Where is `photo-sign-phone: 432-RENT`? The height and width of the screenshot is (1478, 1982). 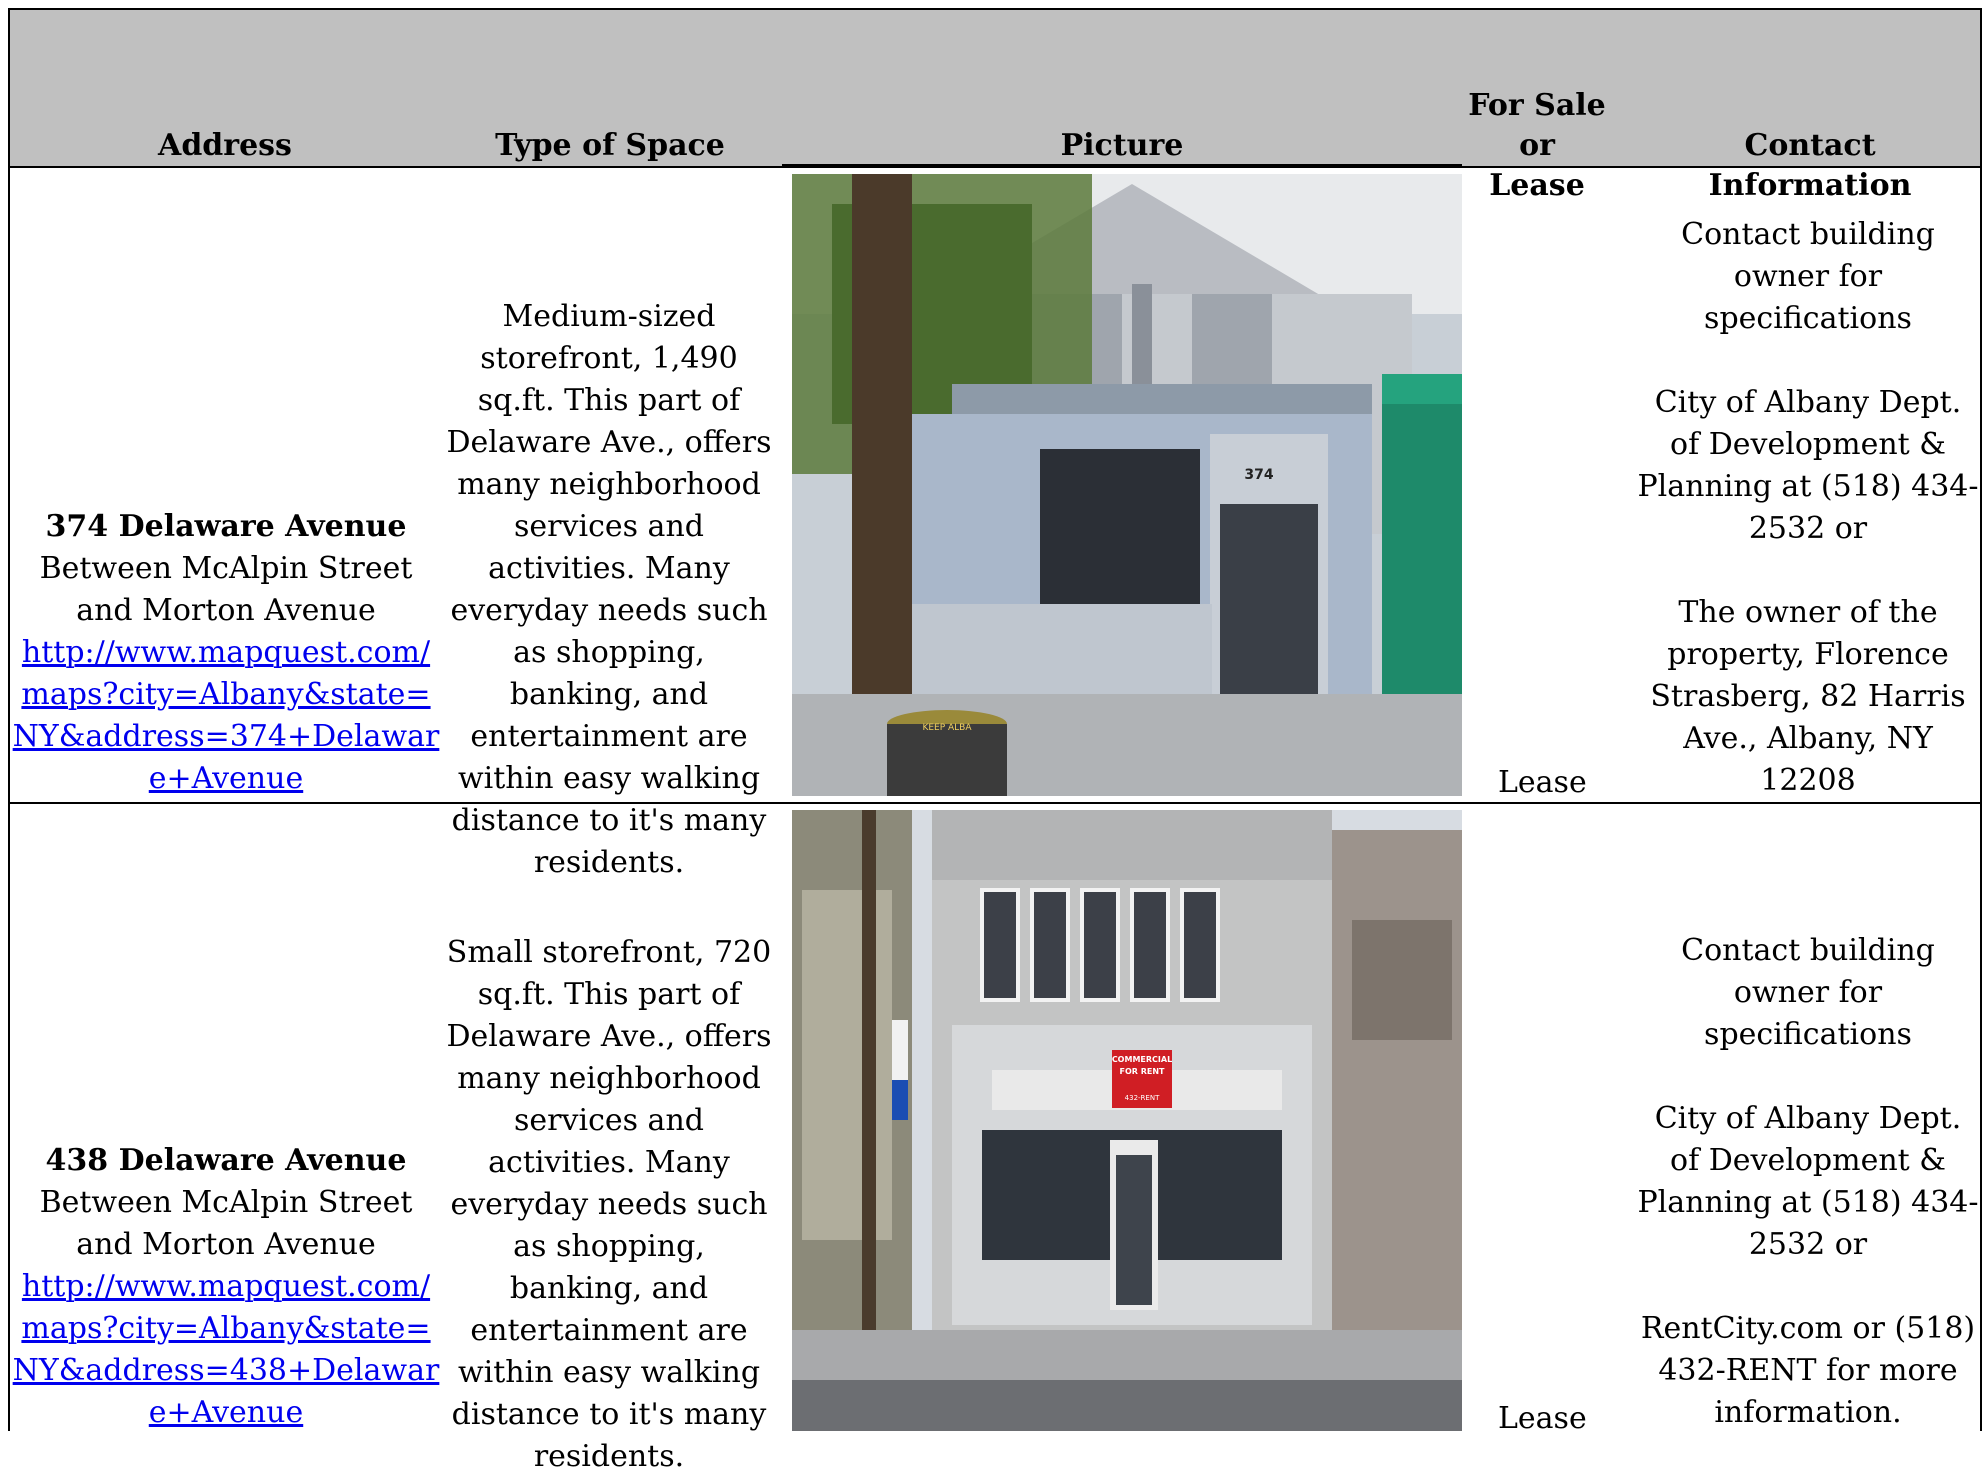 photo-sign-phone: 432-RENT is located at coordinates (1142, 1098).